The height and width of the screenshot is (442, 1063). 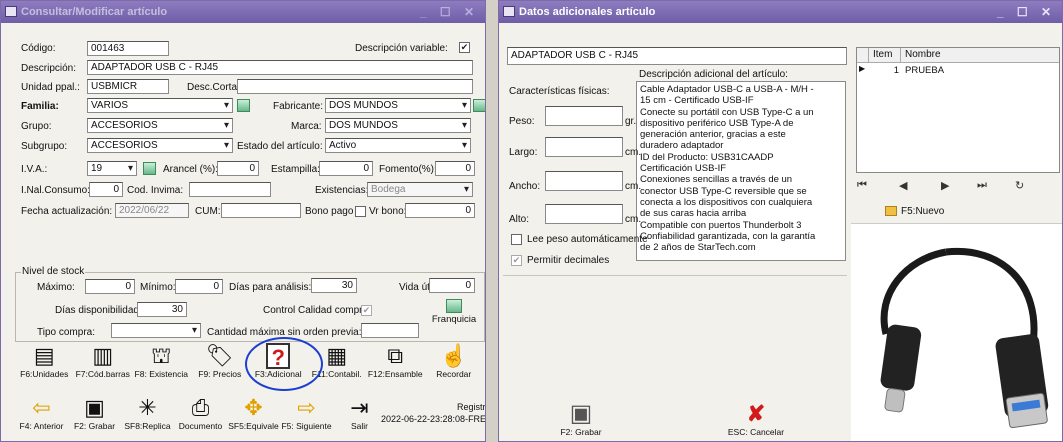 I want to click on replica-button: ✳ SF8:Replica, so click(x=147, y=413).